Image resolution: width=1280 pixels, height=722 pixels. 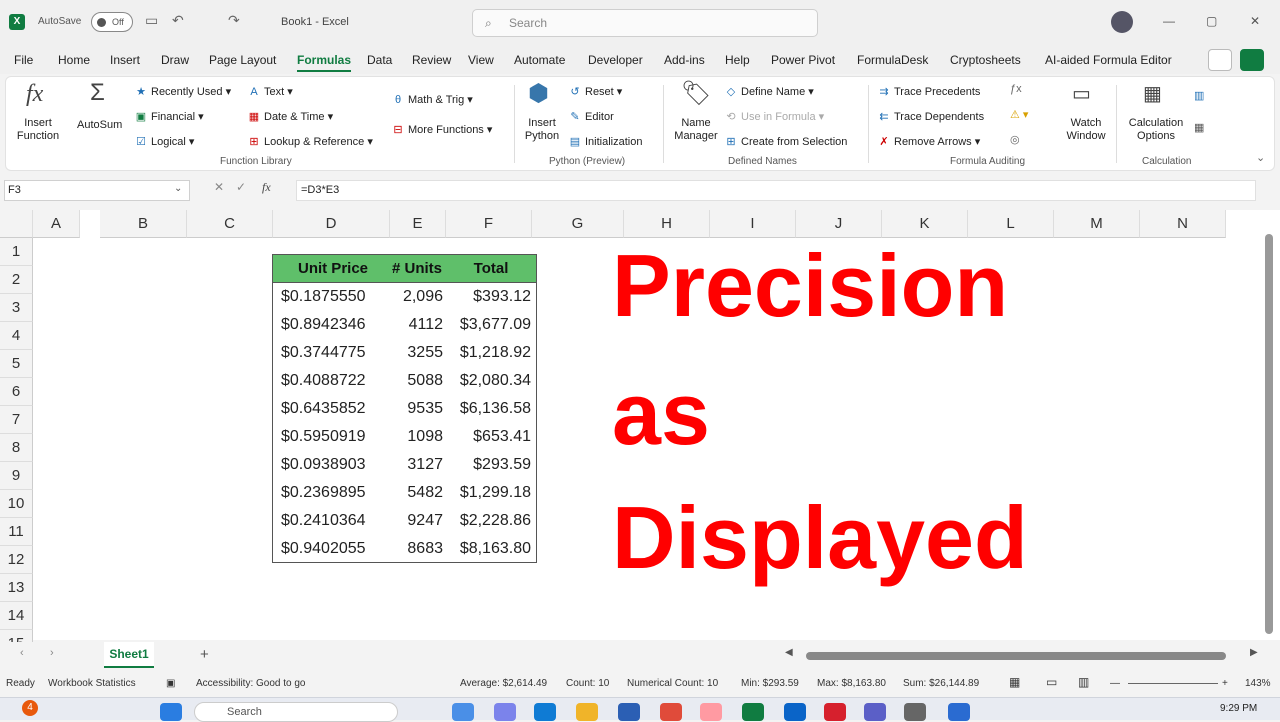 I want to click on scroll-right-icon: ▶, so click(x=1254, y=652).